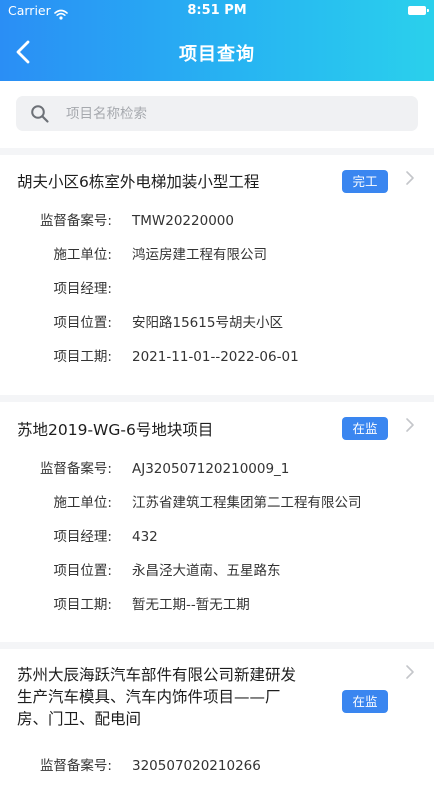  Describe the element at coordinates (199, 255) in the screenshot. I see `field-value: 鸿运房建工程有限公司` at that location.